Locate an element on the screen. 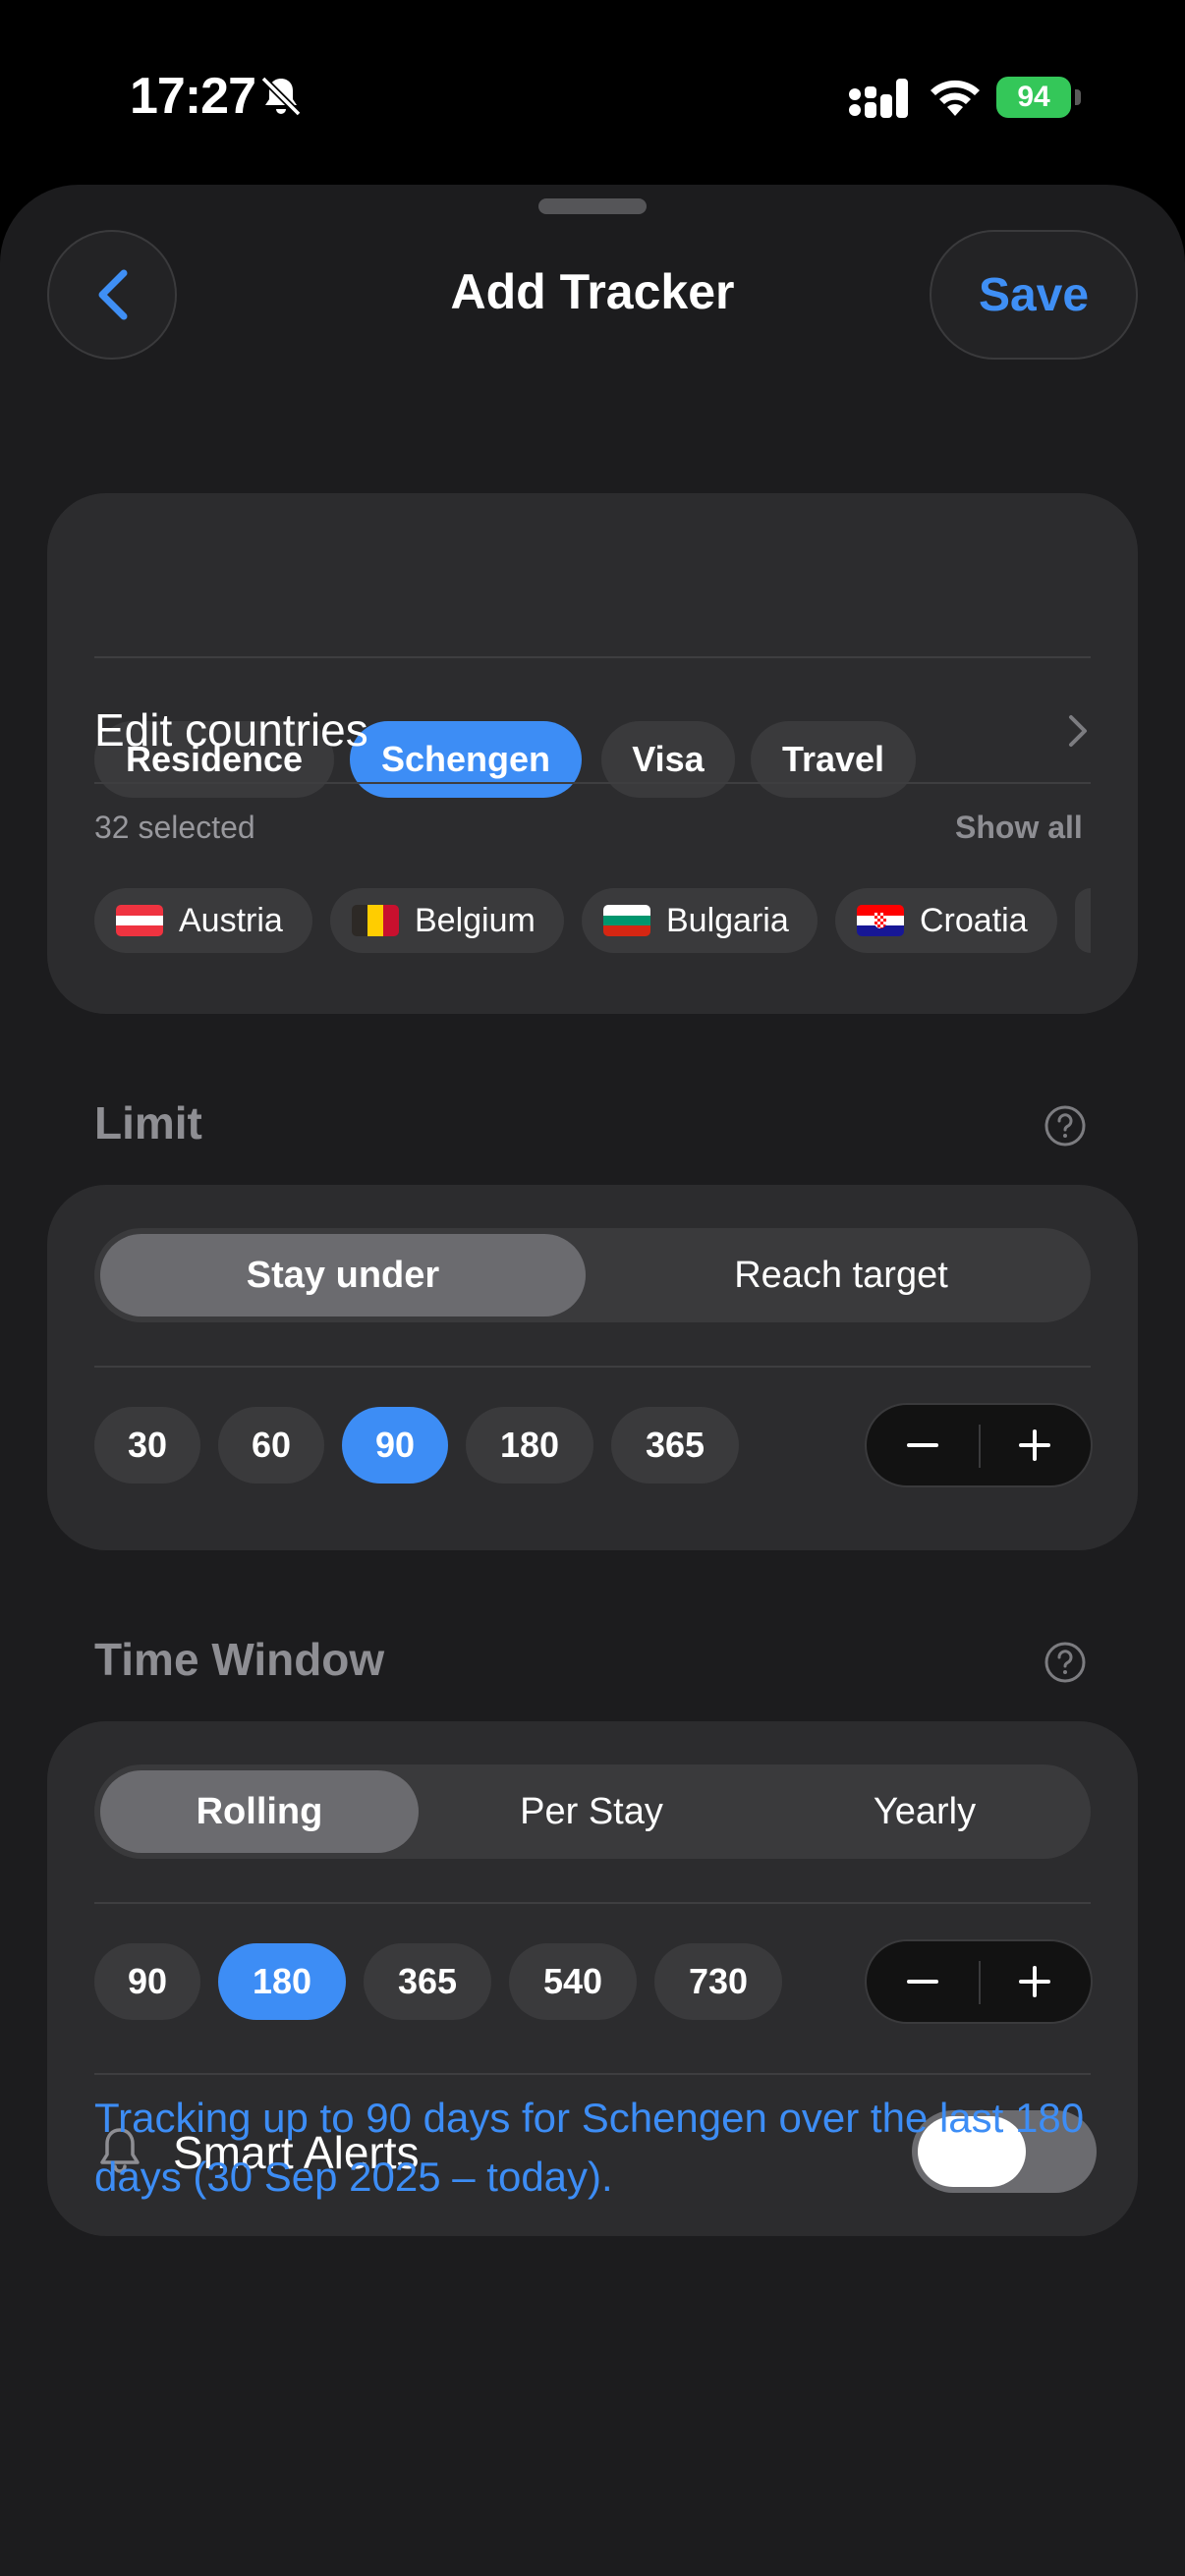  window-preset-540: 540 is located at coordinates (573, 1981).